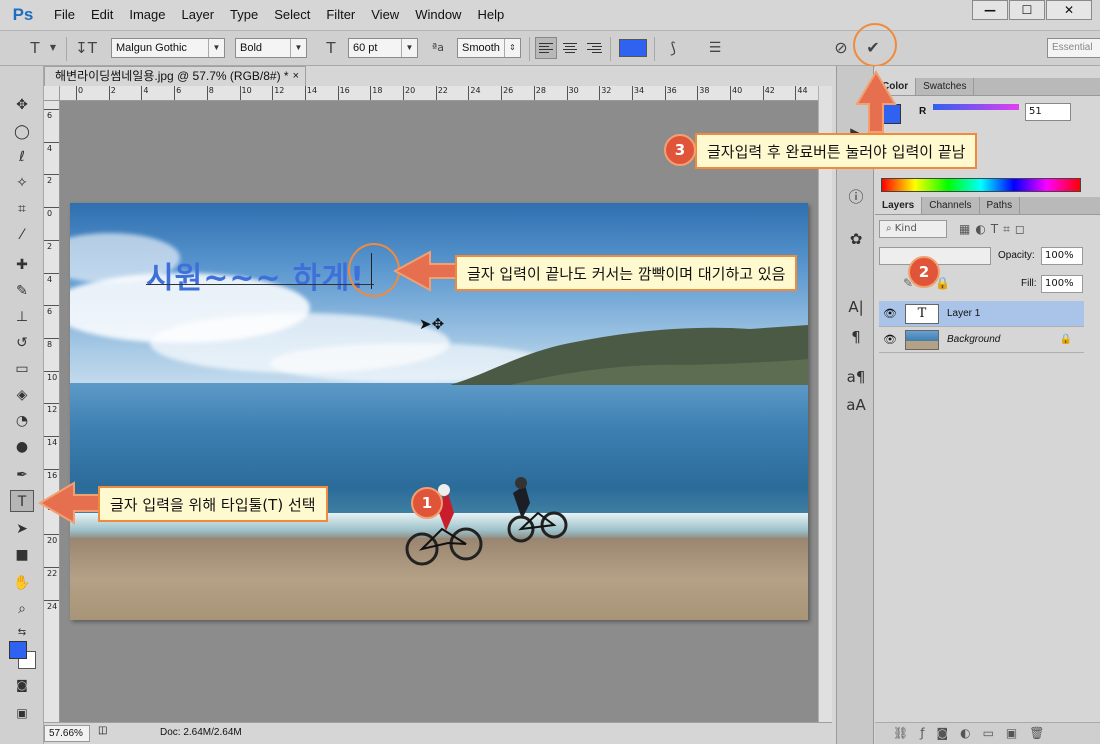 The width and height of the screenshot is (1100, 744). I want to click on callout-badge-2: 2, so click(924, 272).